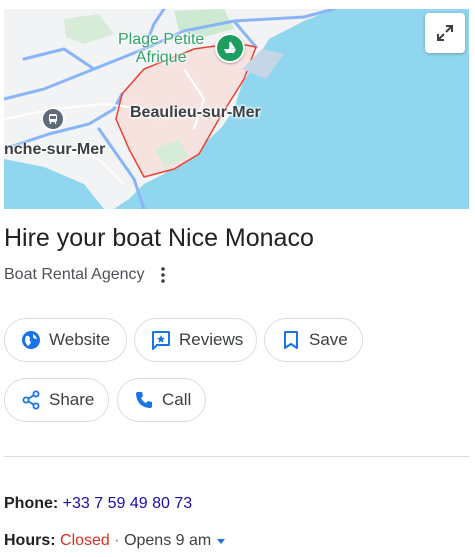  What do you see at coordinates (161, 57) in the screenshot?
I see `place-label-line2: Afrique` at bounding box center [161, 57].